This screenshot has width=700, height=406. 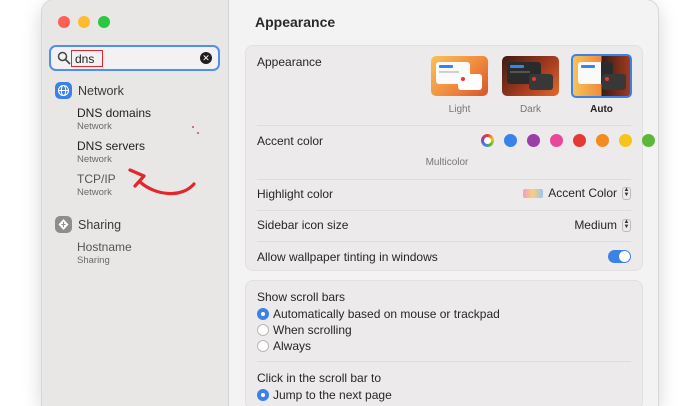 What do you see at coordinates (487, 140) in the screenshot?
I see `accent-swatch-multicolor` at bounding box center [487, 140].